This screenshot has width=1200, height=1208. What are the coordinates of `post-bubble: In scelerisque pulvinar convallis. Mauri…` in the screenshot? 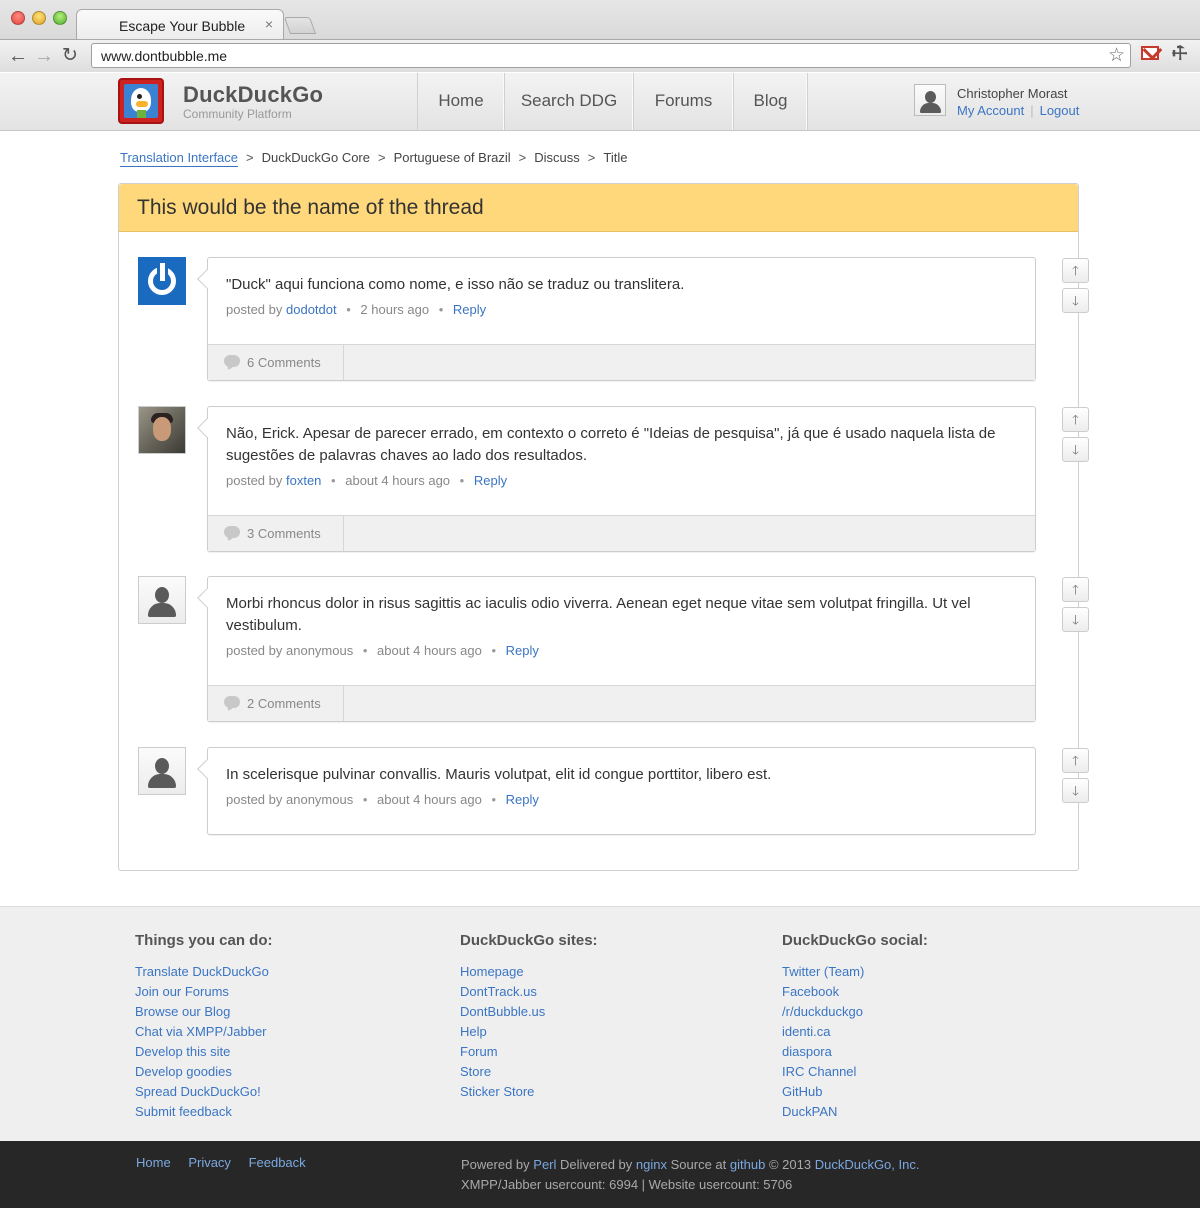 It's located at (621, 791).